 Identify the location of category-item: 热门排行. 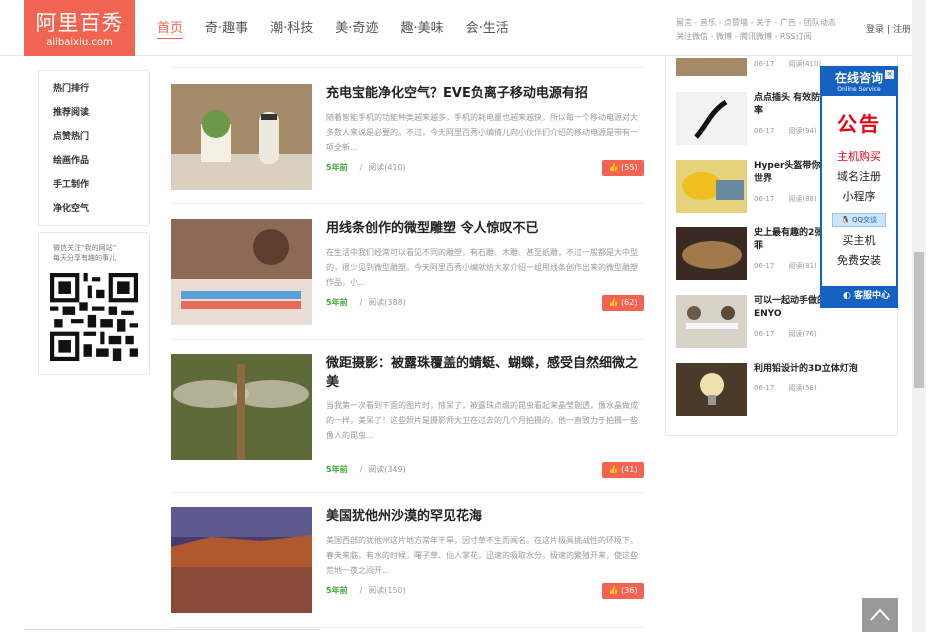
(101, 95).